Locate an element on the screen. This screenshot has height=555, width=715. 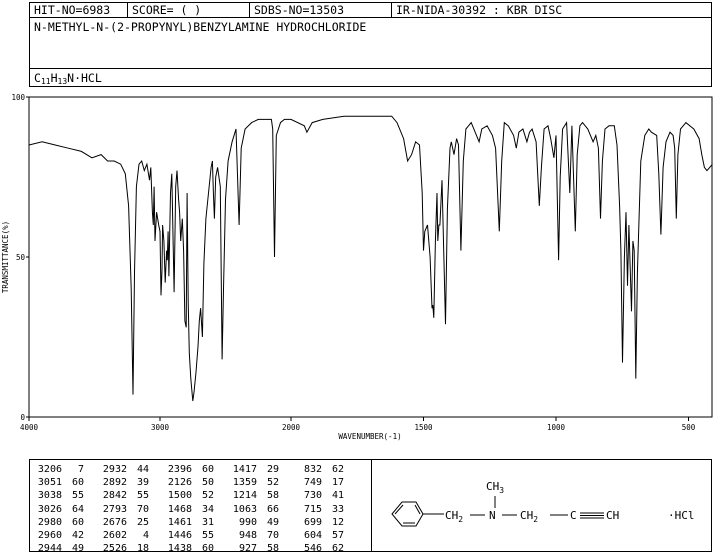
peak-wavenumber: 990 is located at coordinates (247, 522).